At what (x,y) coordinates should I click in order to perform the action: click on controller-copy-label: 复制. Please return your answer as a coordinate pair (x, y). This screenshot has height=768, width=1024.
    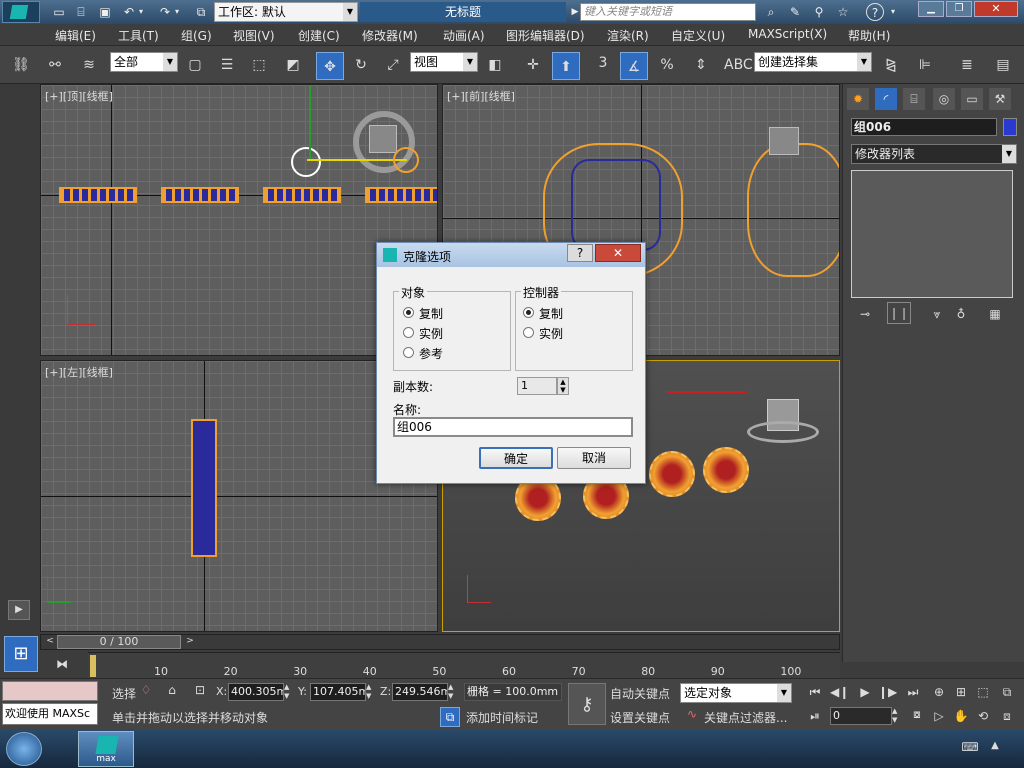
    Looking at the image, I should click on (551, 313).